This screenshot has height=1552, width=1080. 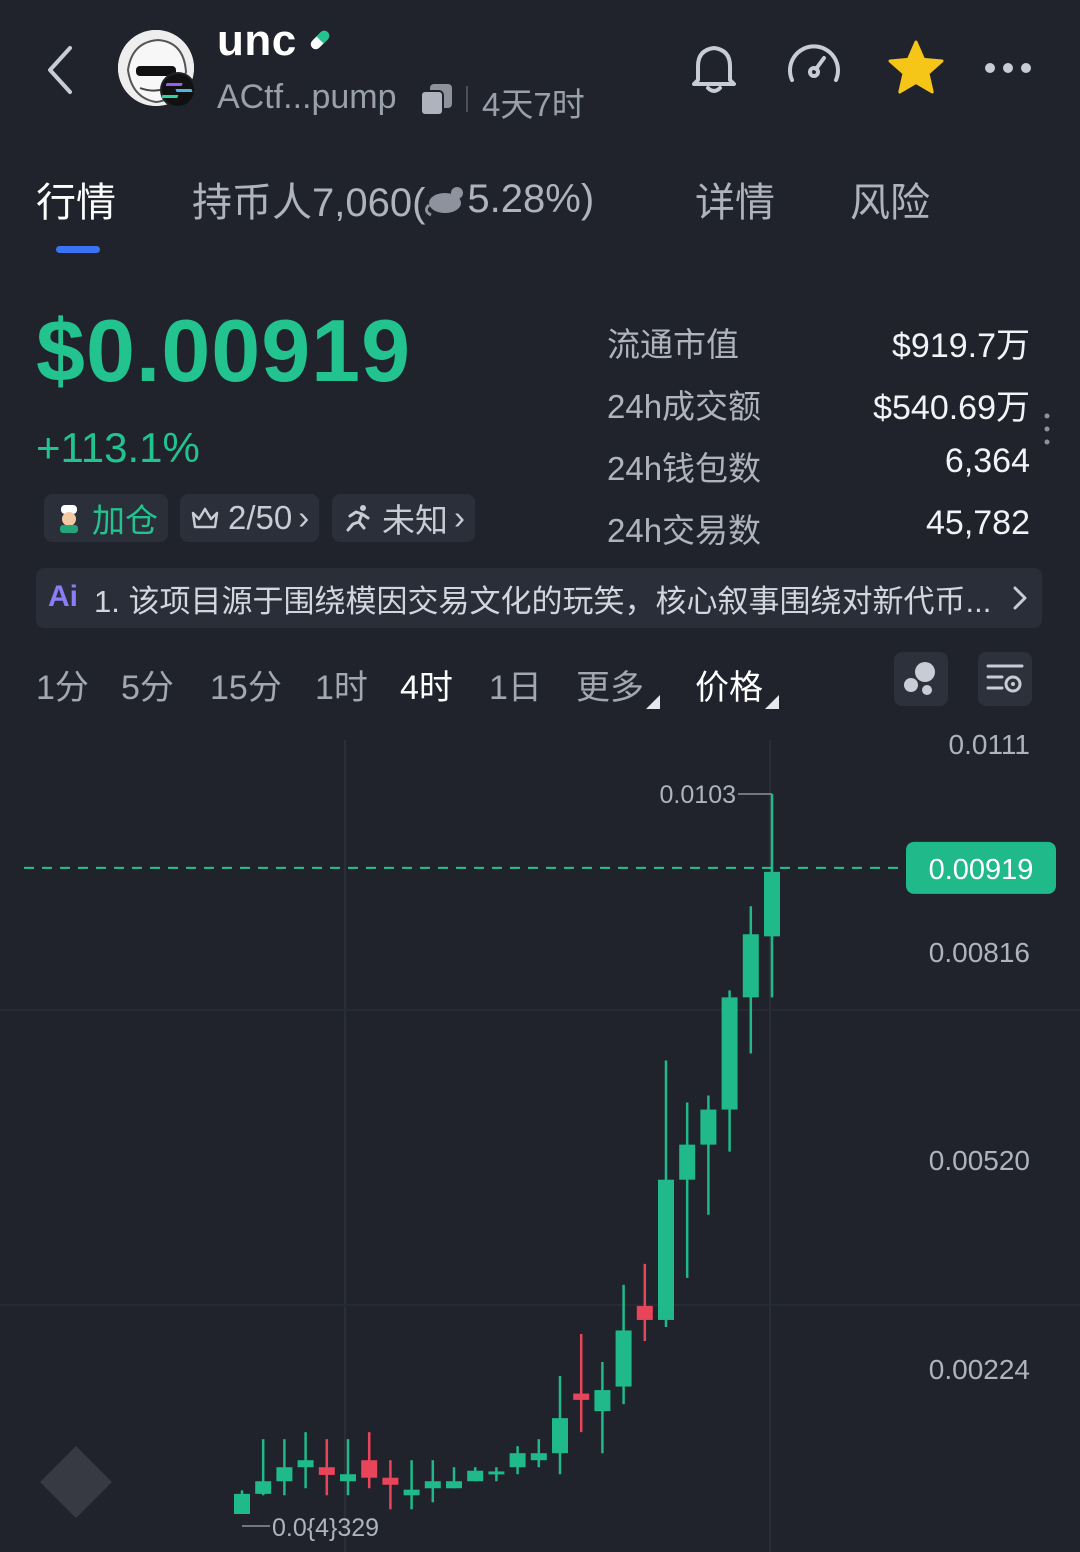 What do you see at coordinates (224, 350) in the screenshot?
I see `current-price: $0.00919` at bounding box center [224, 350].